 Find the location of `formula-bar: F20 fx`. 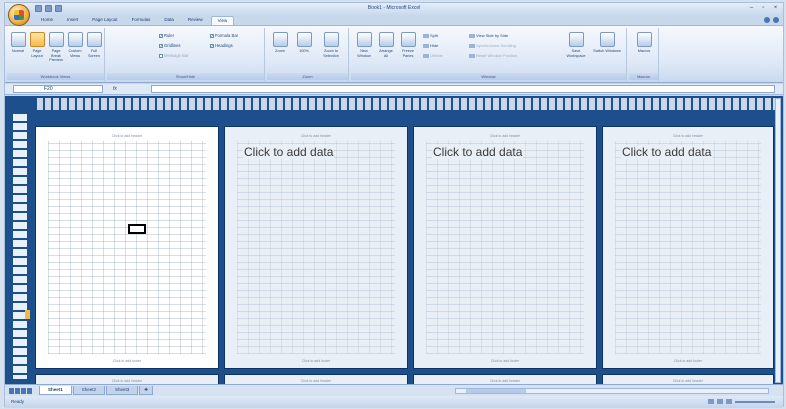

formula-bar: F20 fx is located at coordinates (394, 89).